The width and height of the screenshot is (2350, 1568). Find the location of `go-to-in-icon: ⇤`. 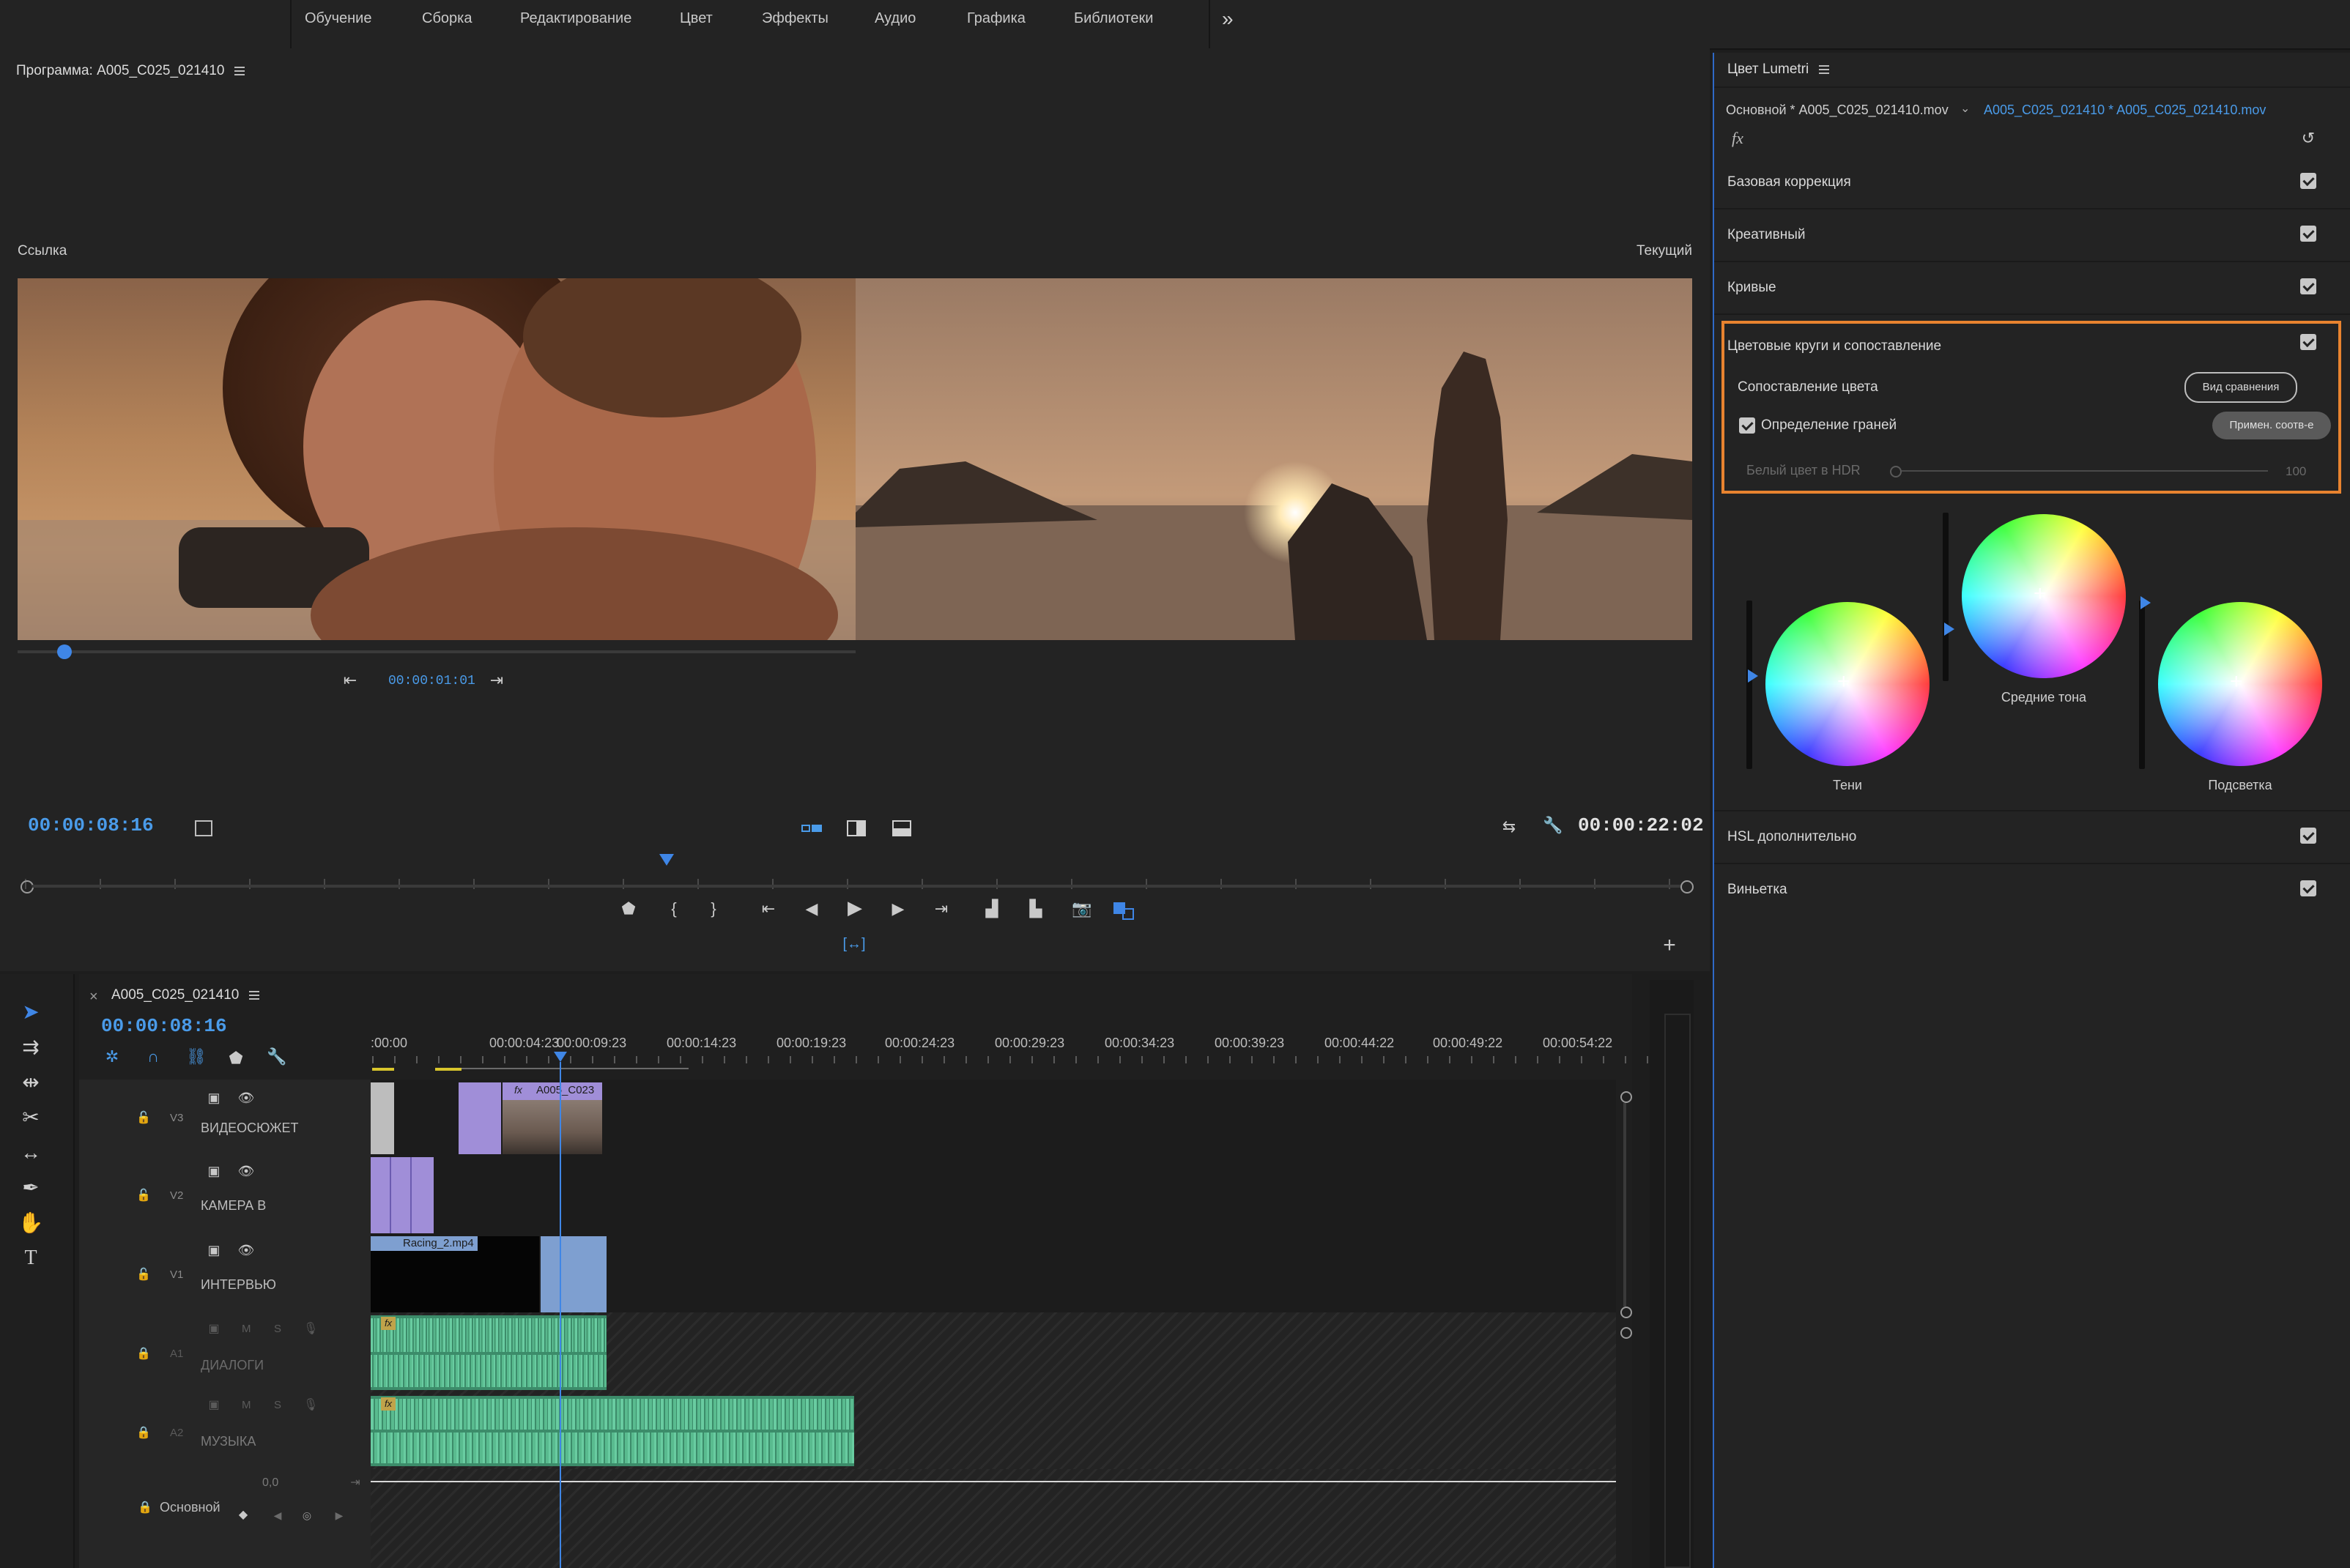

go-to-in-icon: ⇤ is located at coordinates (350, 680).